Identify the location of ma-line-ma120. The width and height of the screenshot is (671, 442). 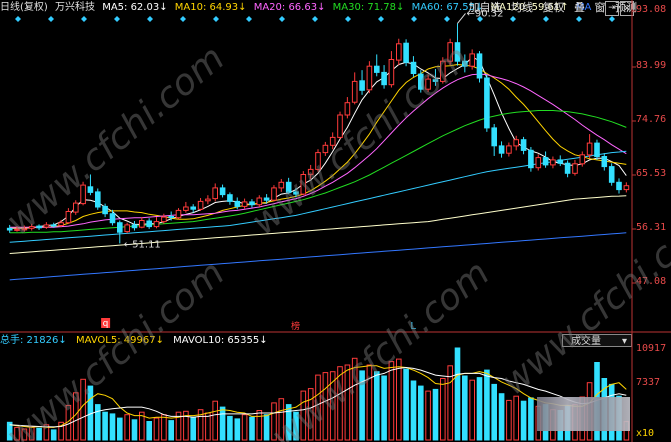
(318, 224).